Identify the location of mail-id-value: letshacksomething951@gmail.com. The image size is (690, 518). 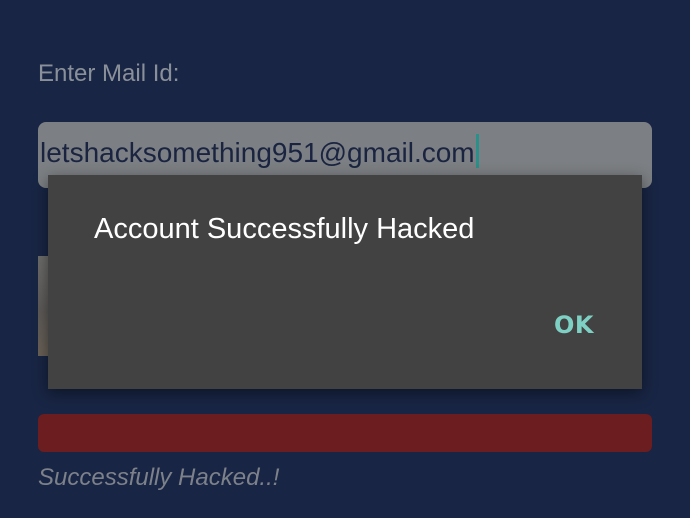
(257, 152).